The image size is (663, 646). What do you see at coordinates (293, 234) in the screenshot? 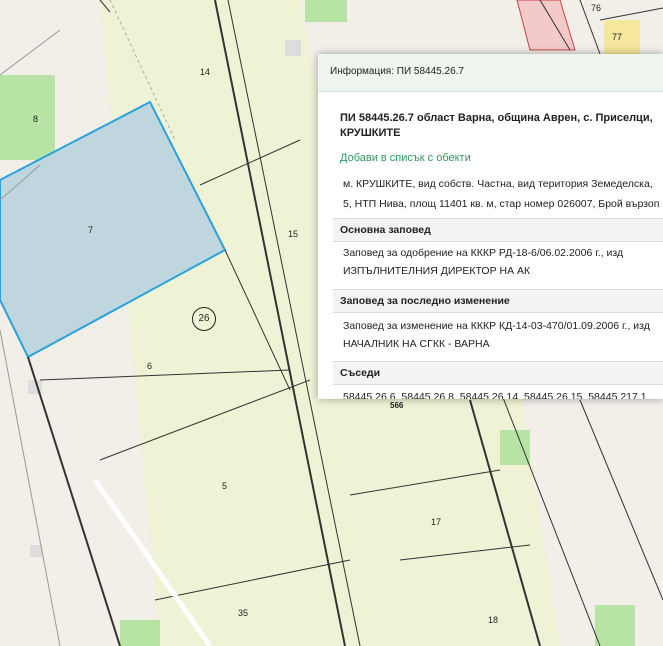
I see `parcel-label: 15` at bounding box center [293, 234].